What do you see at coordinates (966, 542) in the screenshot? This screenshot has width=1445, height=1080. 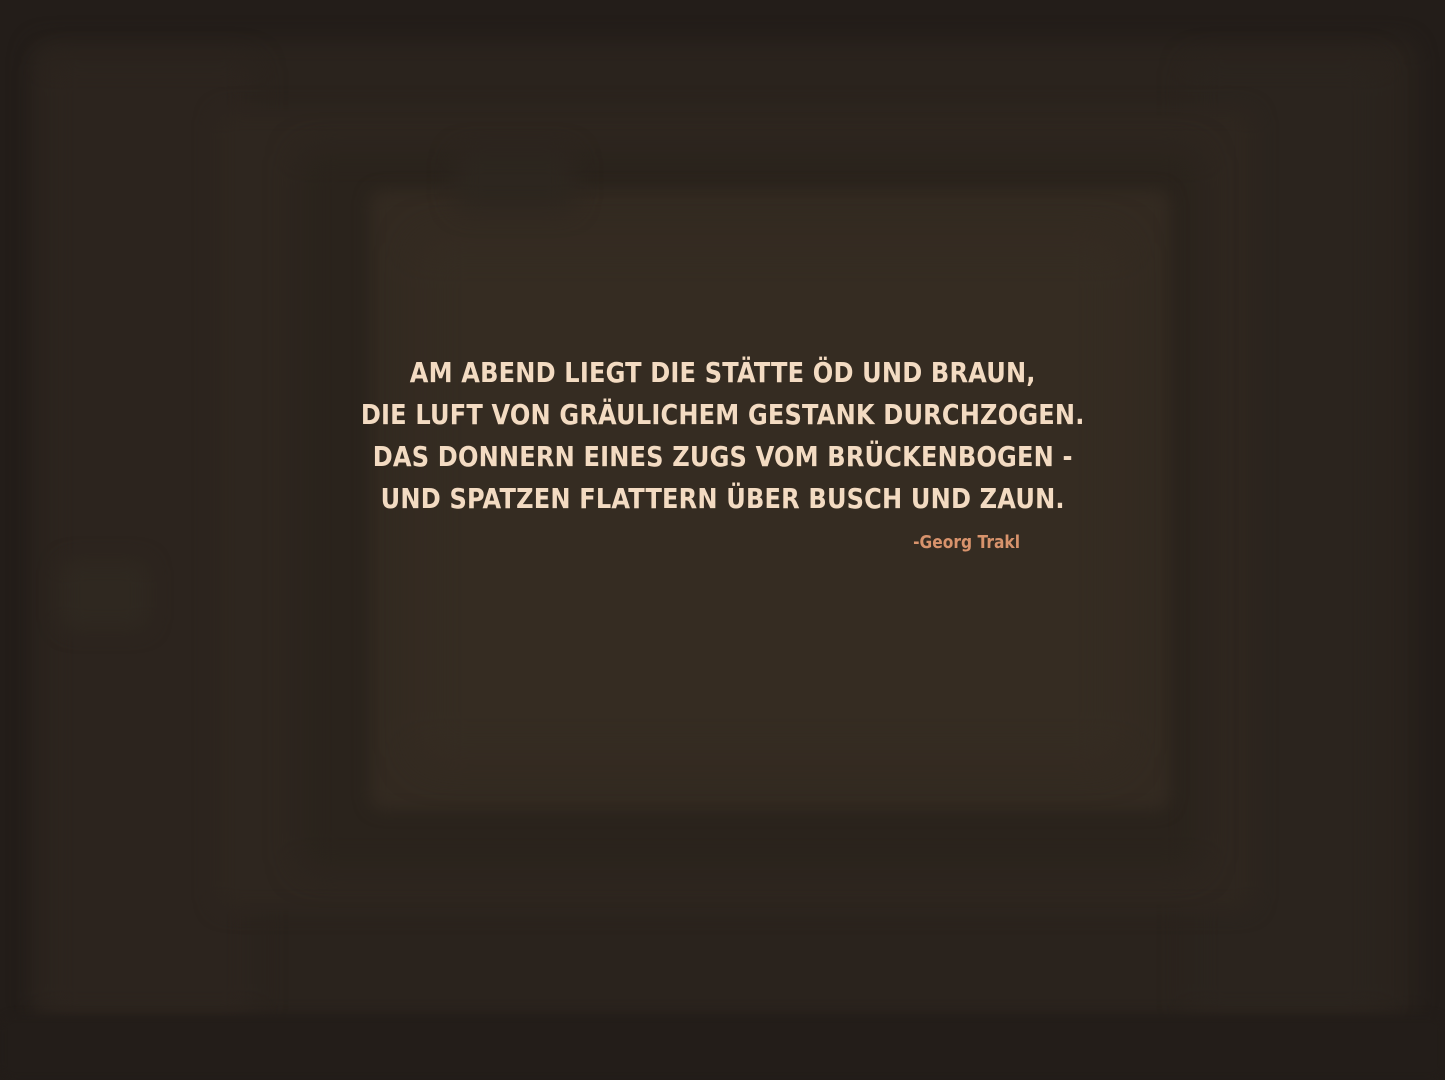 I see `quote-author: -Georg Trakl` at bounding box center [966, 542].